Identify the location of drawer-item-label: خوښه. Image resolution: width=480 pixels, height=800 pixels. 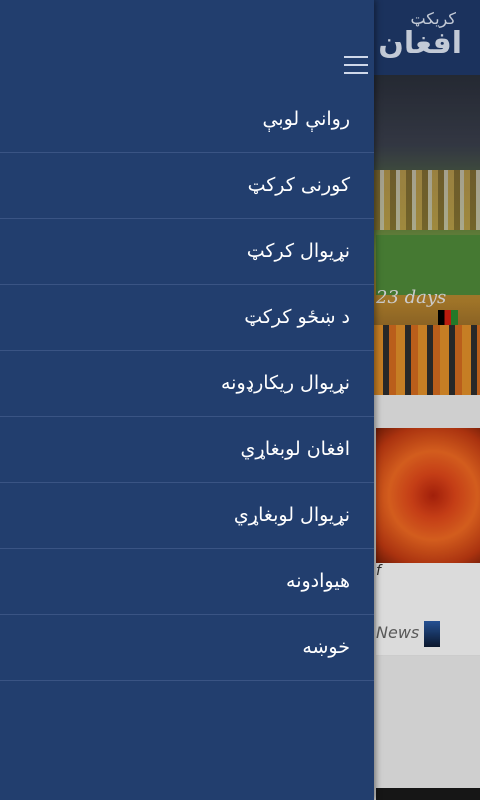
(326, 647).